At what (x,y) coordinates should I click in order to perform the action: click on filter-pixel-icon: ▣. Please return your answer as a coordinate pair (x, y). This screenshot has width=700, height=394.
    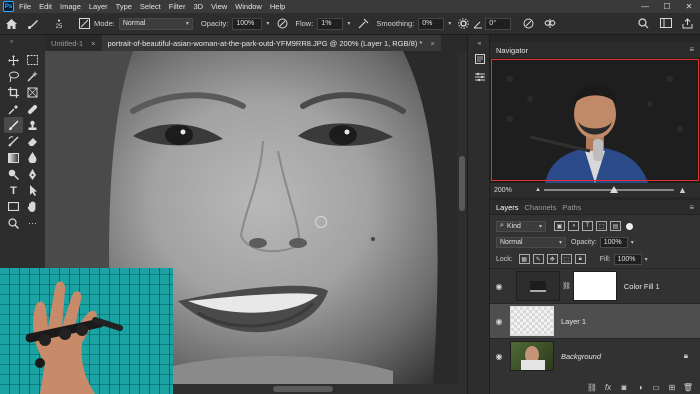
    Looking at the image, I should click on (559, 226).